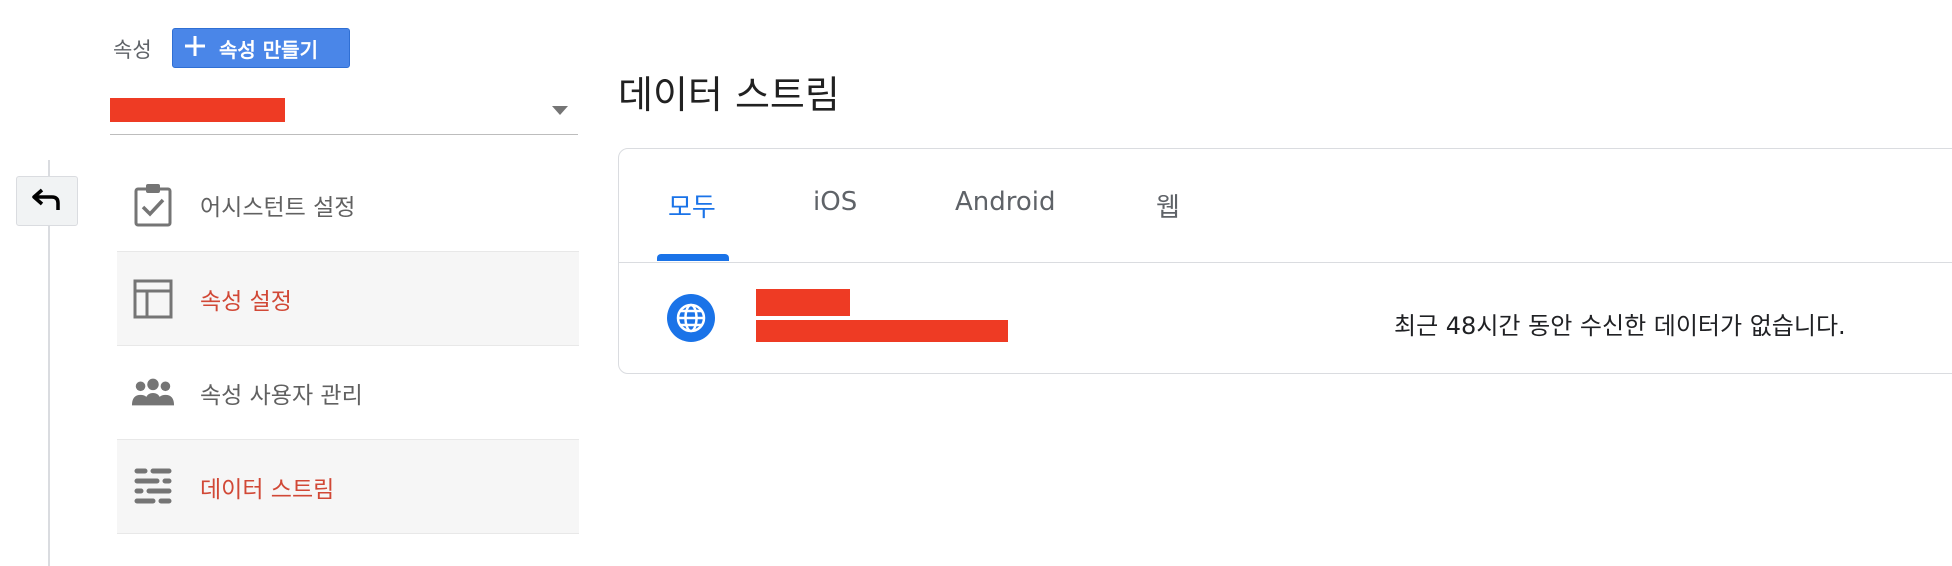 This screenshot has width=1952, height=566. I want to click on tab-web: 웹, so click(1168, 205).